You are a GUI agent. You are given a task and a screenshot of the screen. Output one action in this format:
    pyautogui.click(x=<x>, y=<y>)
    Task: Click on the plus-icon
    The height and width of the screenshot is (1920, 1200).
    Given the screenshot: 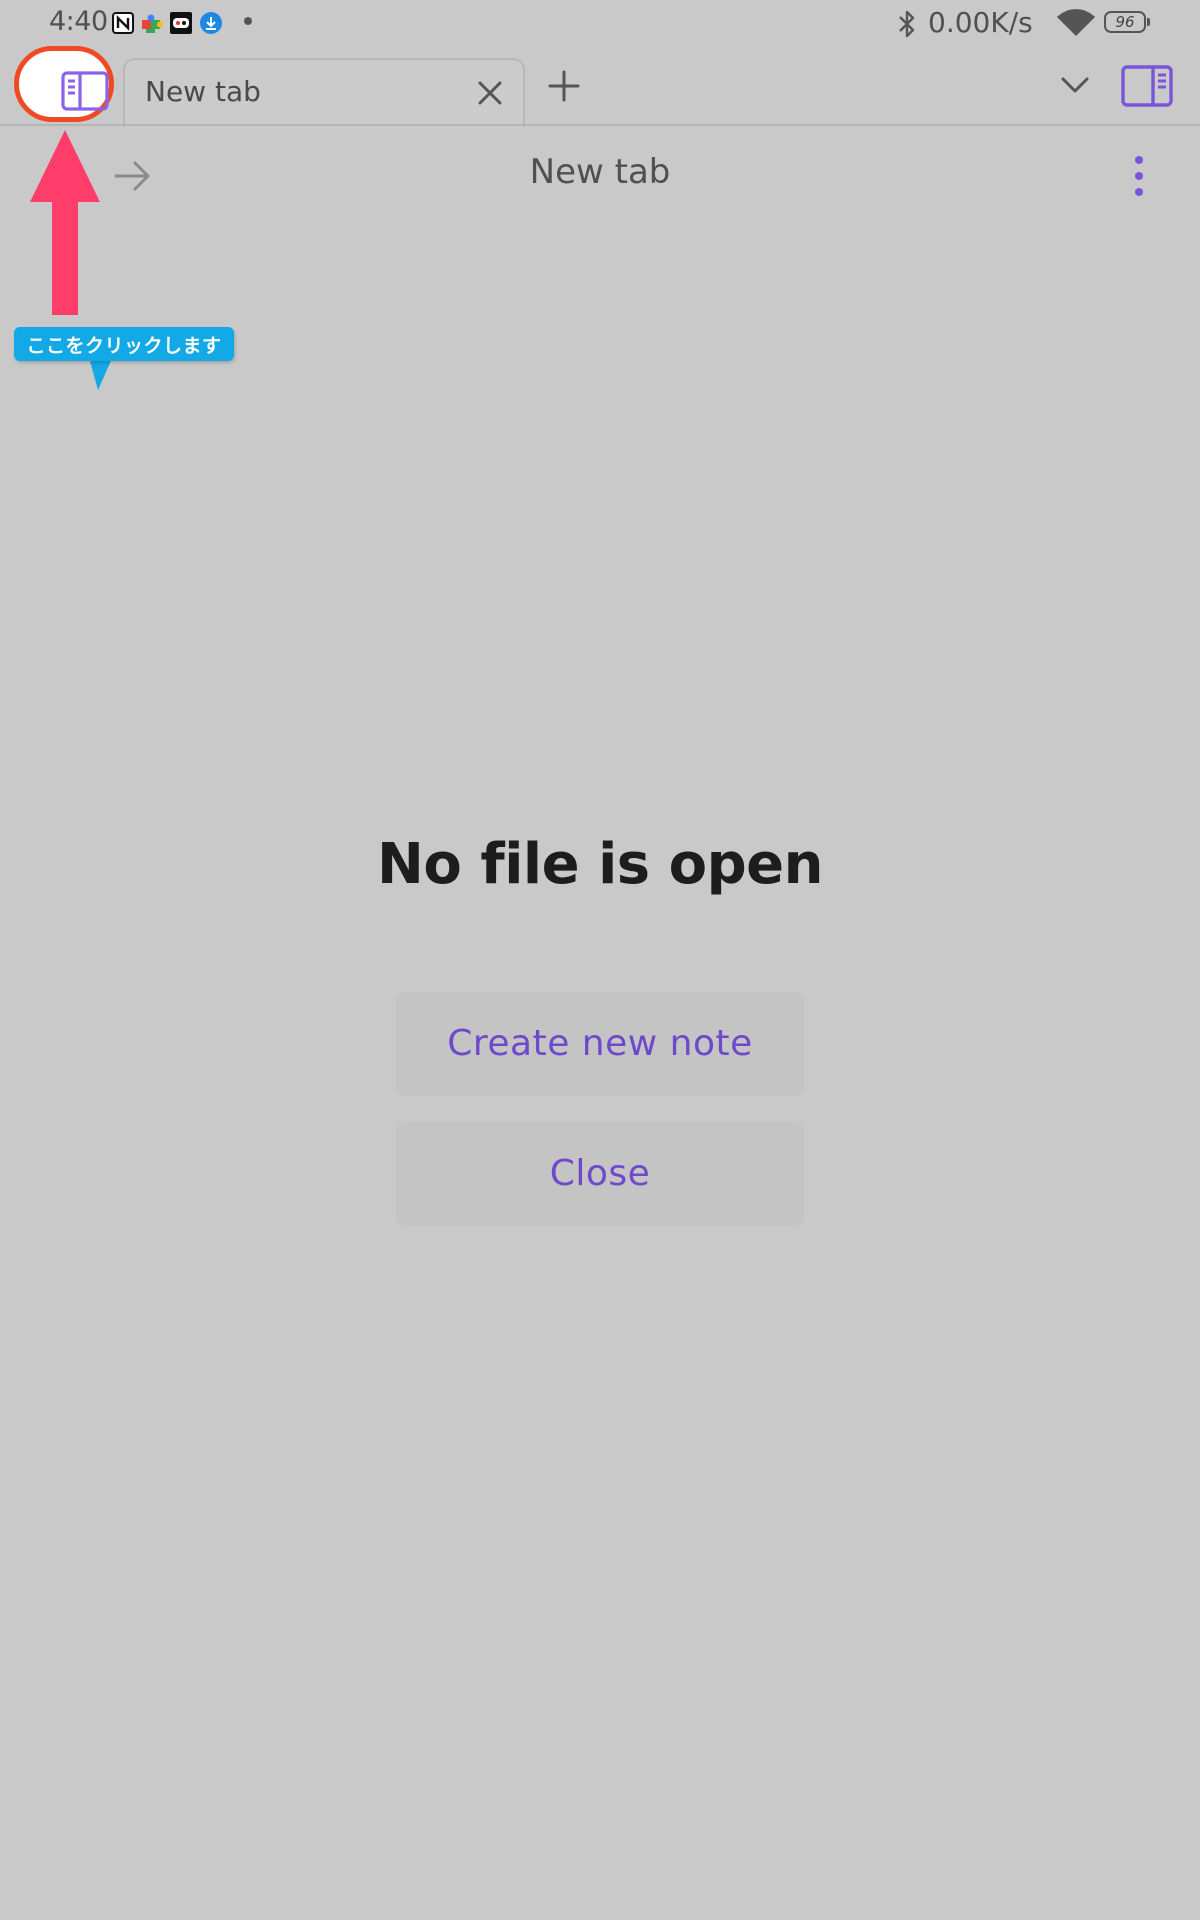 What is the action you would take?
    pyautogui.click(x=564, y=86)
    